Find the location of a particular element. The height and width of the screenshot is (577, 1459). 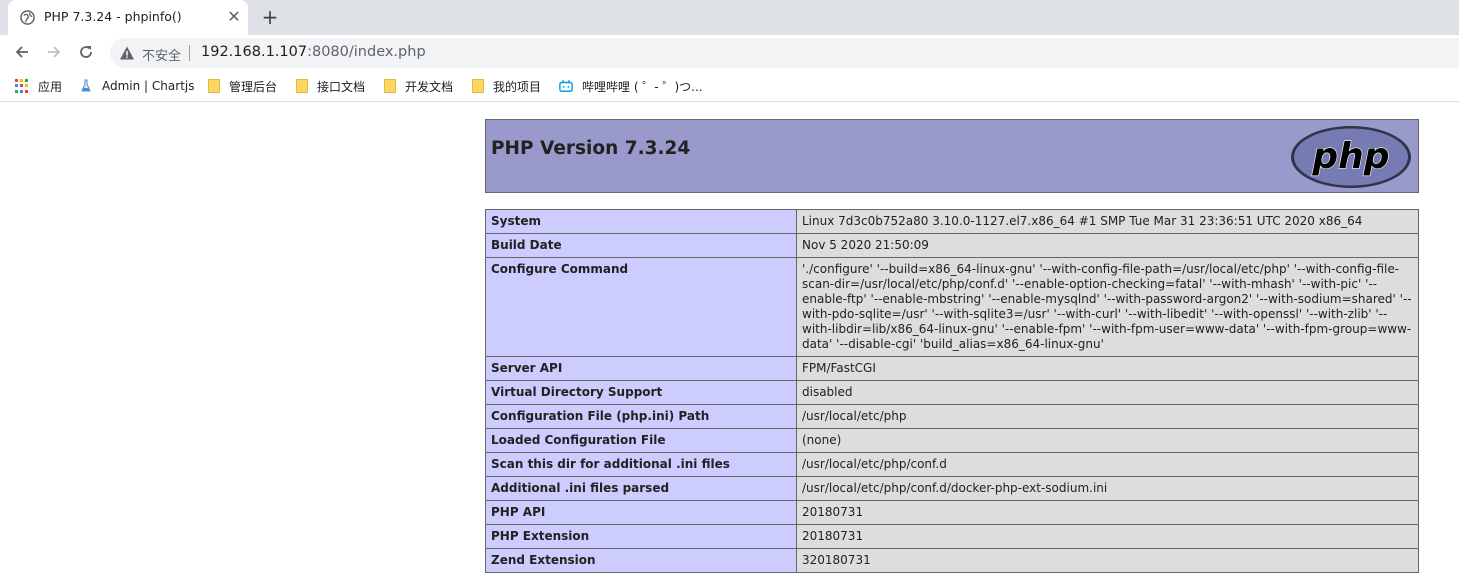

table-row: Virtual Directory Support disabled is located at coordinates (952, 392).